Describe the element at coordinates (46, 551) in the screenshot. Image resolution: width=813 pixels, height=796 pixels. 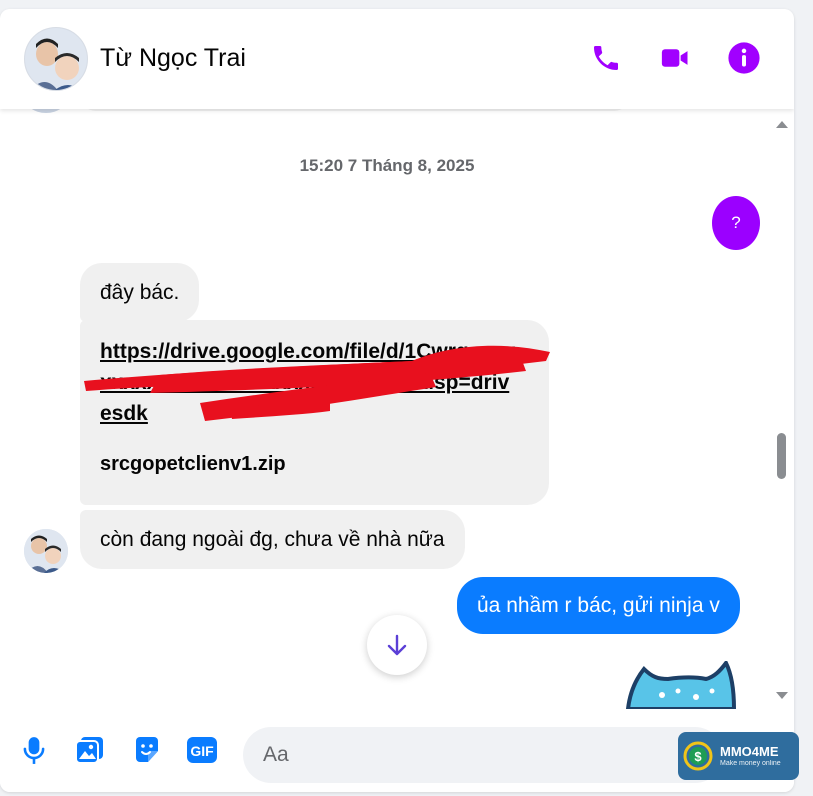
I see `contact-avatar-small` at that location.